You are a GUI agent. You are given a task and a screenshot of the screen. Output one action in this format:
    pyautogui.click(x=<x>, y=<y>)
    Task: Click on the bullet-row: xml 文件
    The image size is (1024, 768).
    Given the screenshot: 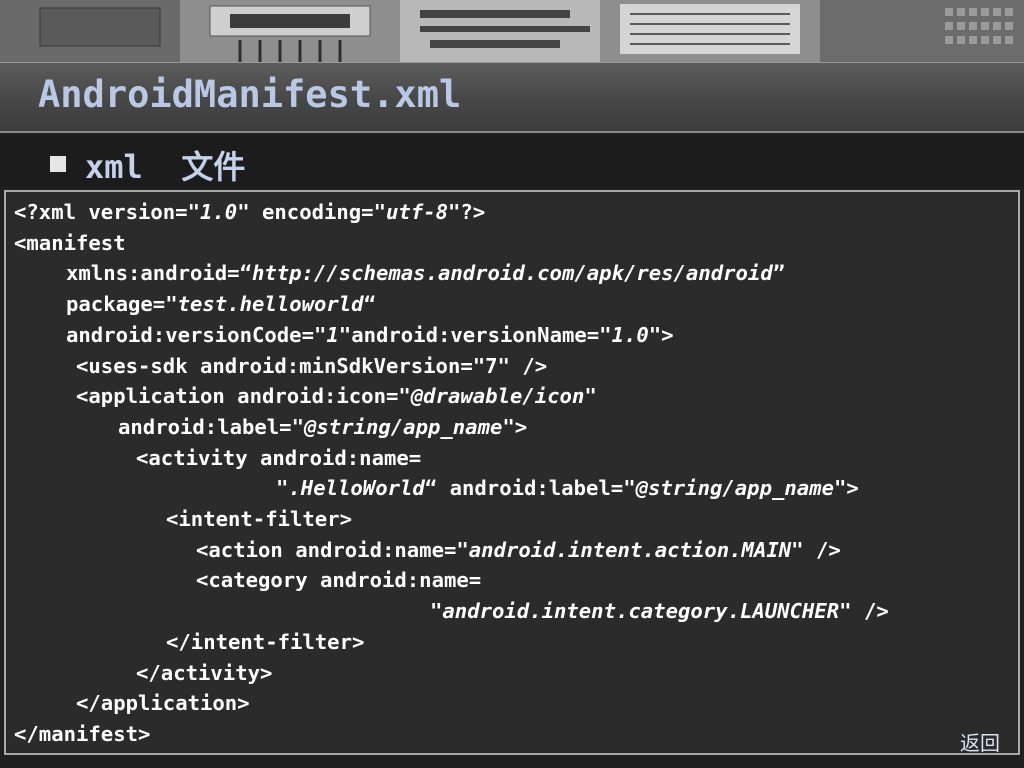 What is the action you would take?
    pyautogui.click(x=512, y=161)
    